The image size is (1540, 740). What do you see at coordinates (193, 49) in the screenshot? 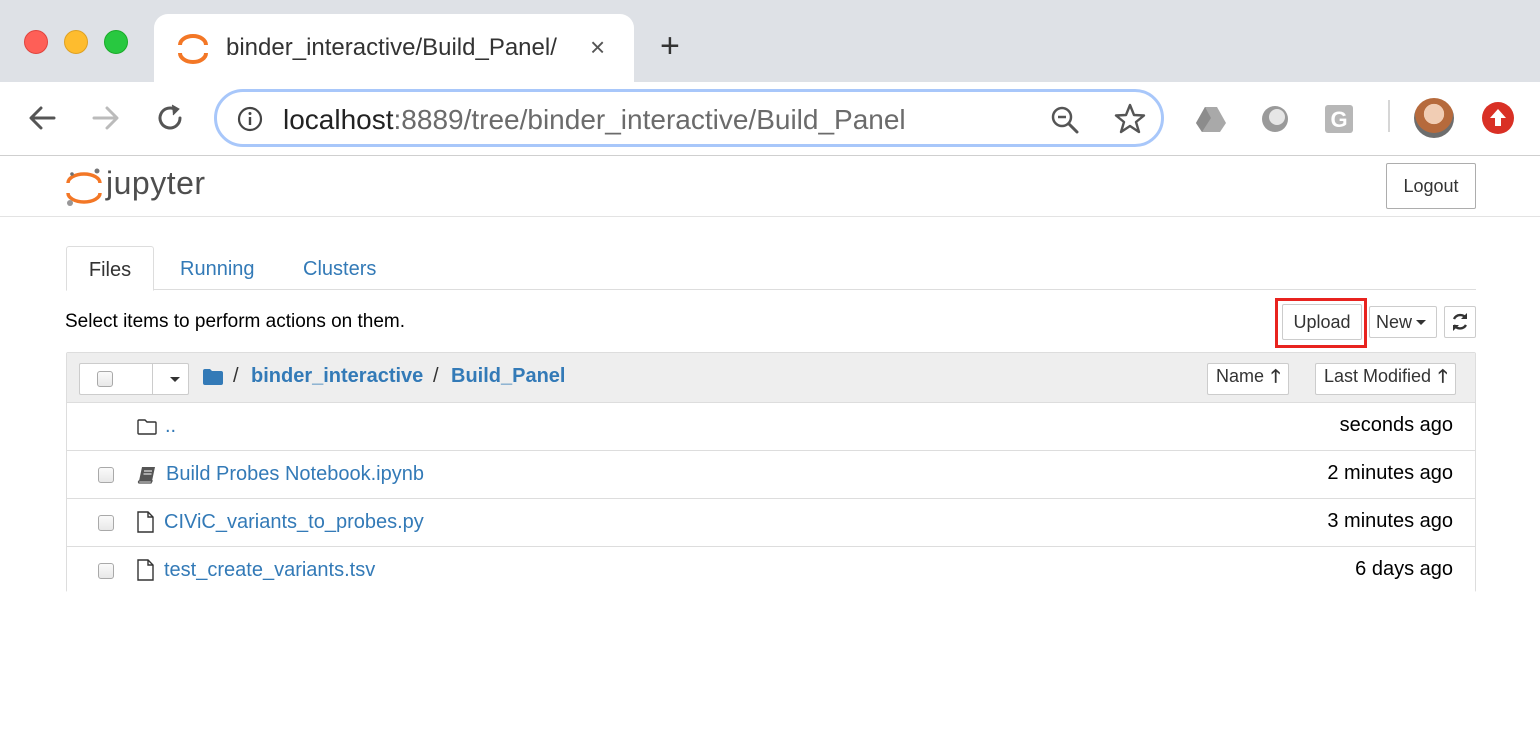
I see `jupyter-favicon-icon` at bounding box center [193, 49].